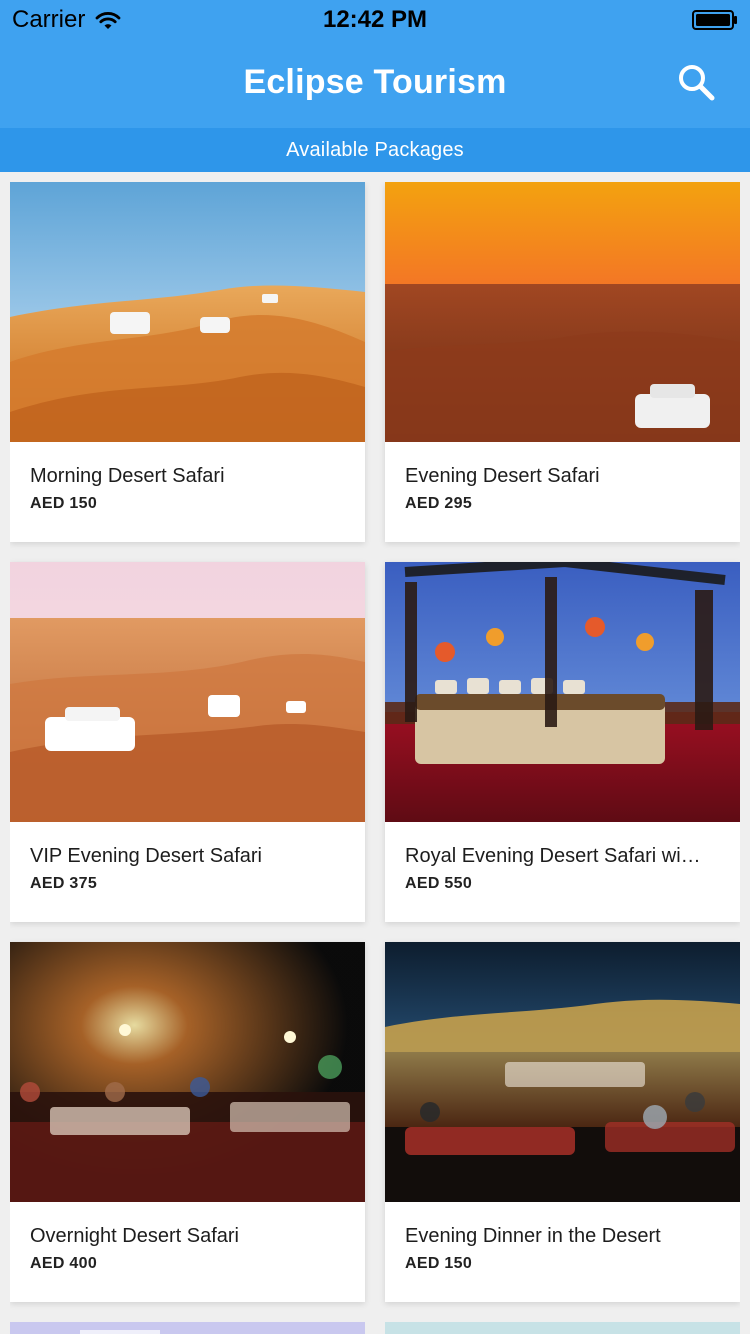 Image resolution: width=750 pixels, height=1334 pixels. I want to click on desert-sunset-image, so click(562, 312).